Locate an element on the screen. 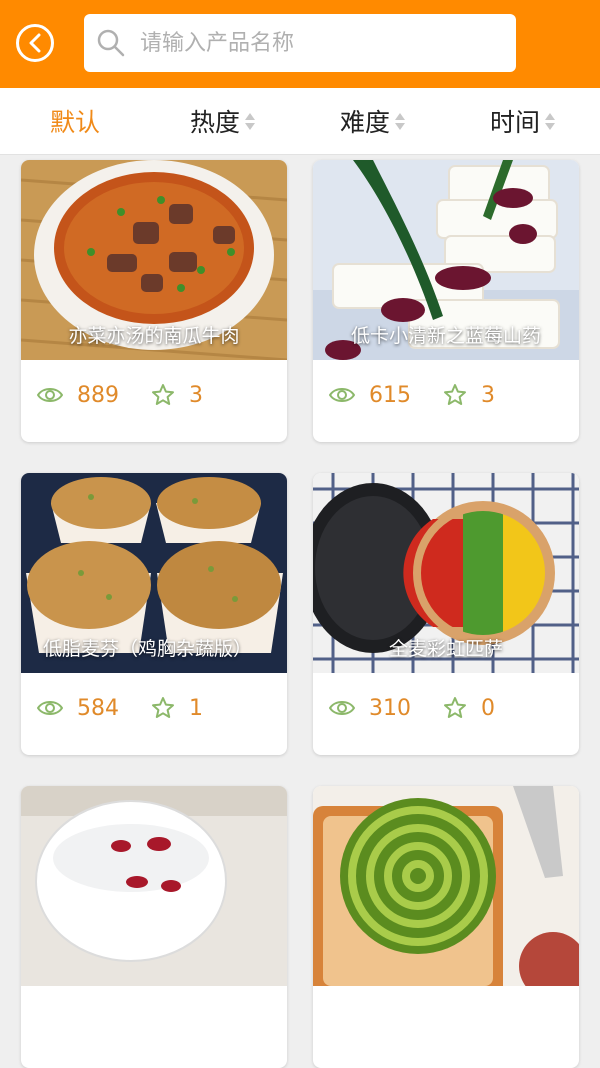 This screenshot has width=600, height=1068. recipe-image: 亦菜亦汤的南瓜牛肉 is located at coordinates (154, 260).